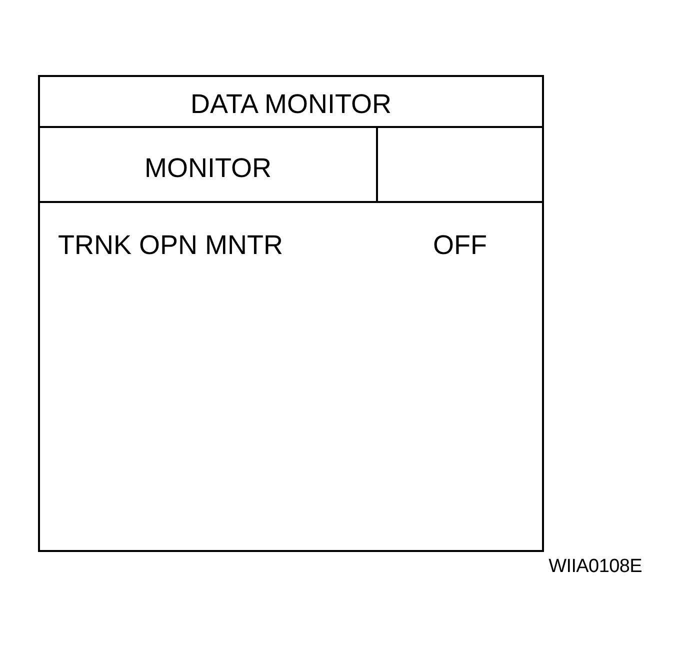 The height and width of the screenshot is (649, 679). Describe the element at coordinates (291, 104) in the screenshot. I see `table-title: DATA MONITOR` at that location.